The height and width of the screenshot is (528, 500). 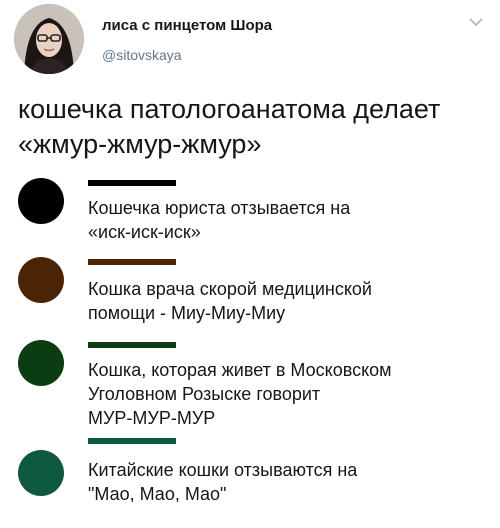 I want to click on item-text-line: Китайские кошки отзываются на, so click(x=223, y=470).